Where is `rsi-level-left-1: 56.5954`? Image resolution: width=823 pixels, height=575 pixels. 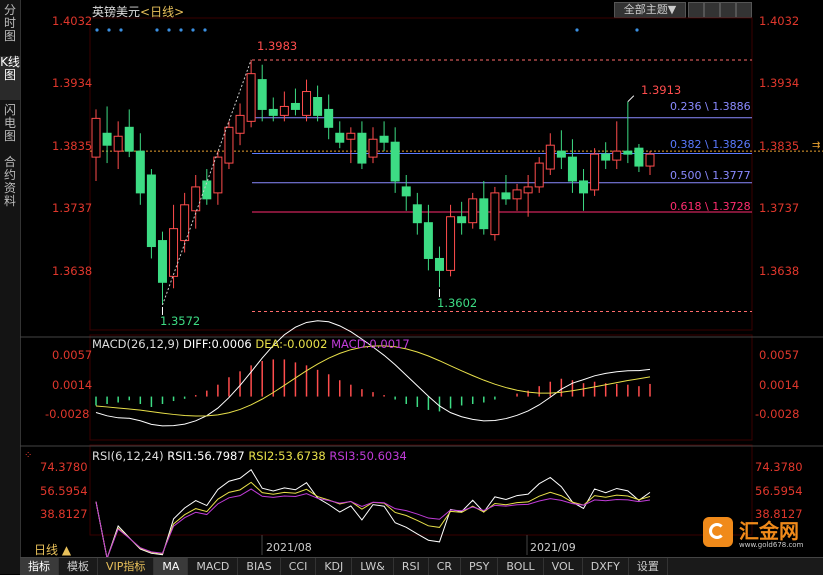
rsi-level-left-1: 56.5954 is located at coordinates (64, 491).